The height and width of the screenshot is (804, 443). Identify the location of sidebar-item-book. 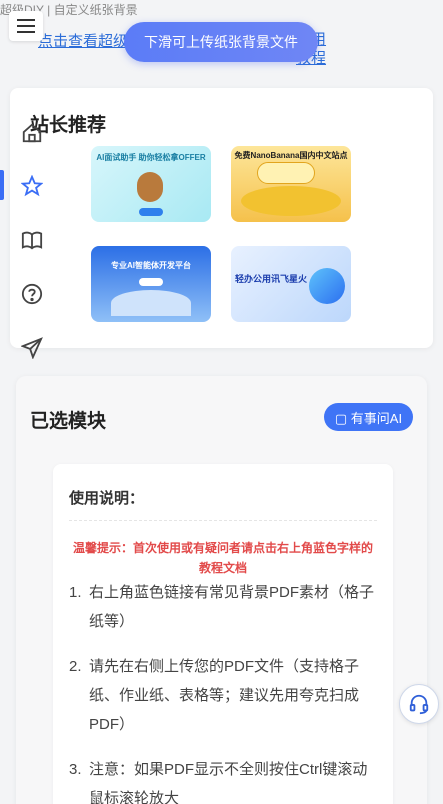
(32, 240).